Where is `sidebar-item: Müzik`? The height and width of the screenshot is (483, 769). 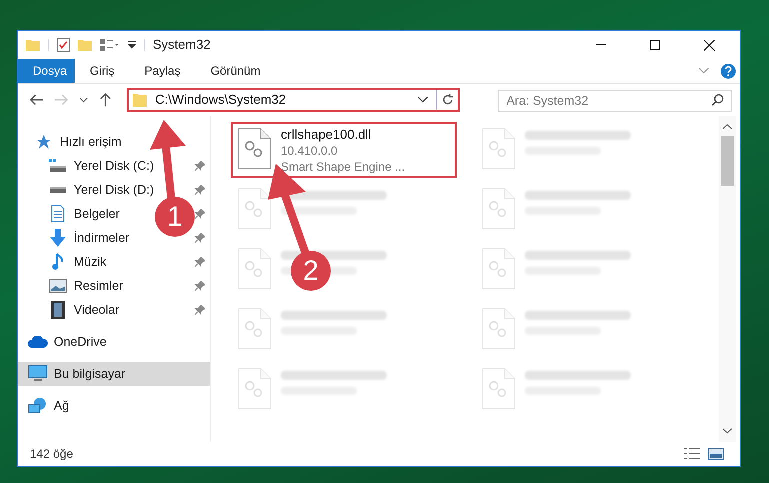 sidebar-item: Müzik is located at coordinates (80, 262).